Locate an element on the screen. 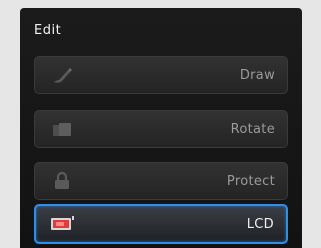 The height and width of the screenshot is (248, 321). protect-label: Protect is located at coordinates (250, 181).